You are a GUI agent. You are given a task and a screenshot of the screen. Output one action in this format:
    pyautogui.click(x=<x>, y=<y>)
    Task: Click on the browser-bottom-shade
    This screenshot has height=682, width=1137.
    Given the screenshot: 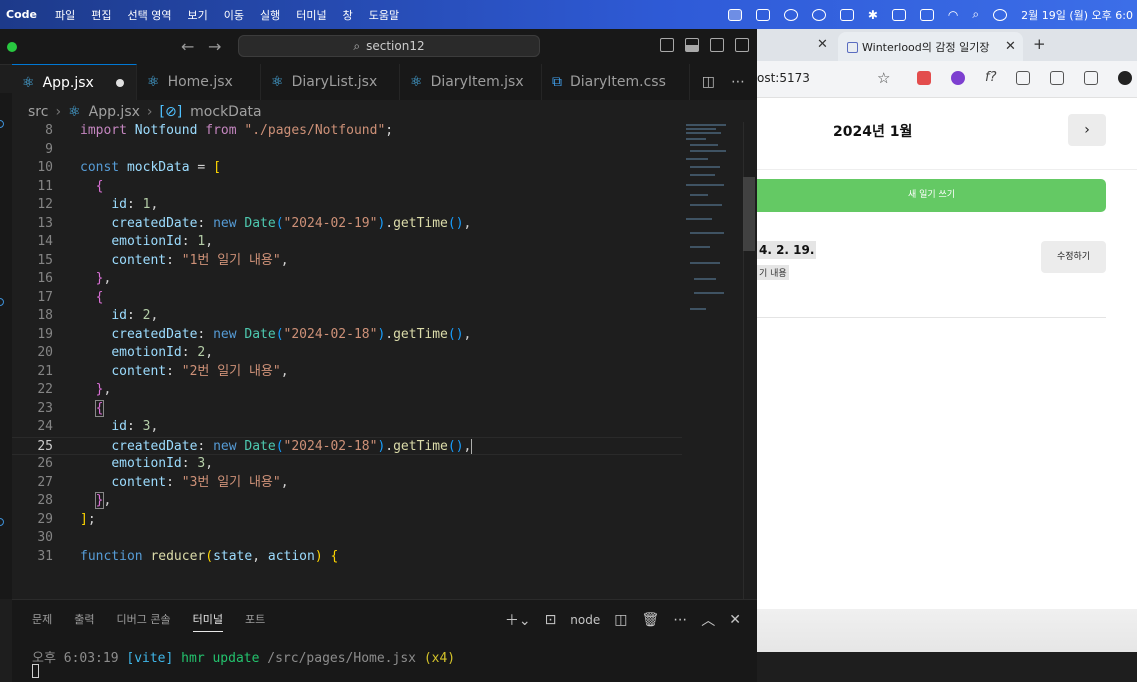 What is the action you would take?
    pyautogui.click(x=947, y=630)
    